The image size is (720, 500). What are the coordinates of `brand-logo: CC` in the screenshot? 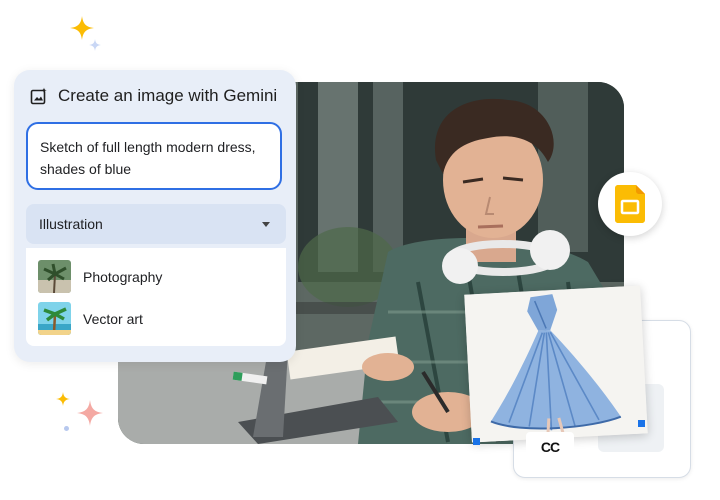 It's located at (550, 447).